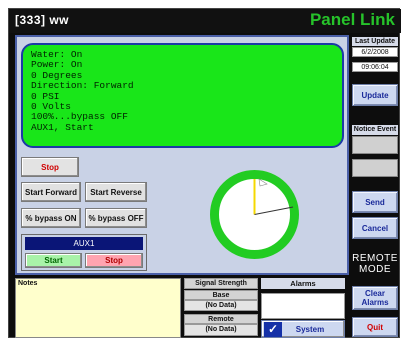 Image resolution: width=406 pixels, height=344 pixels. Describe the element at coordinates (375, 41) in the screenshot. I see `last-update-label: Last Update` at that location.